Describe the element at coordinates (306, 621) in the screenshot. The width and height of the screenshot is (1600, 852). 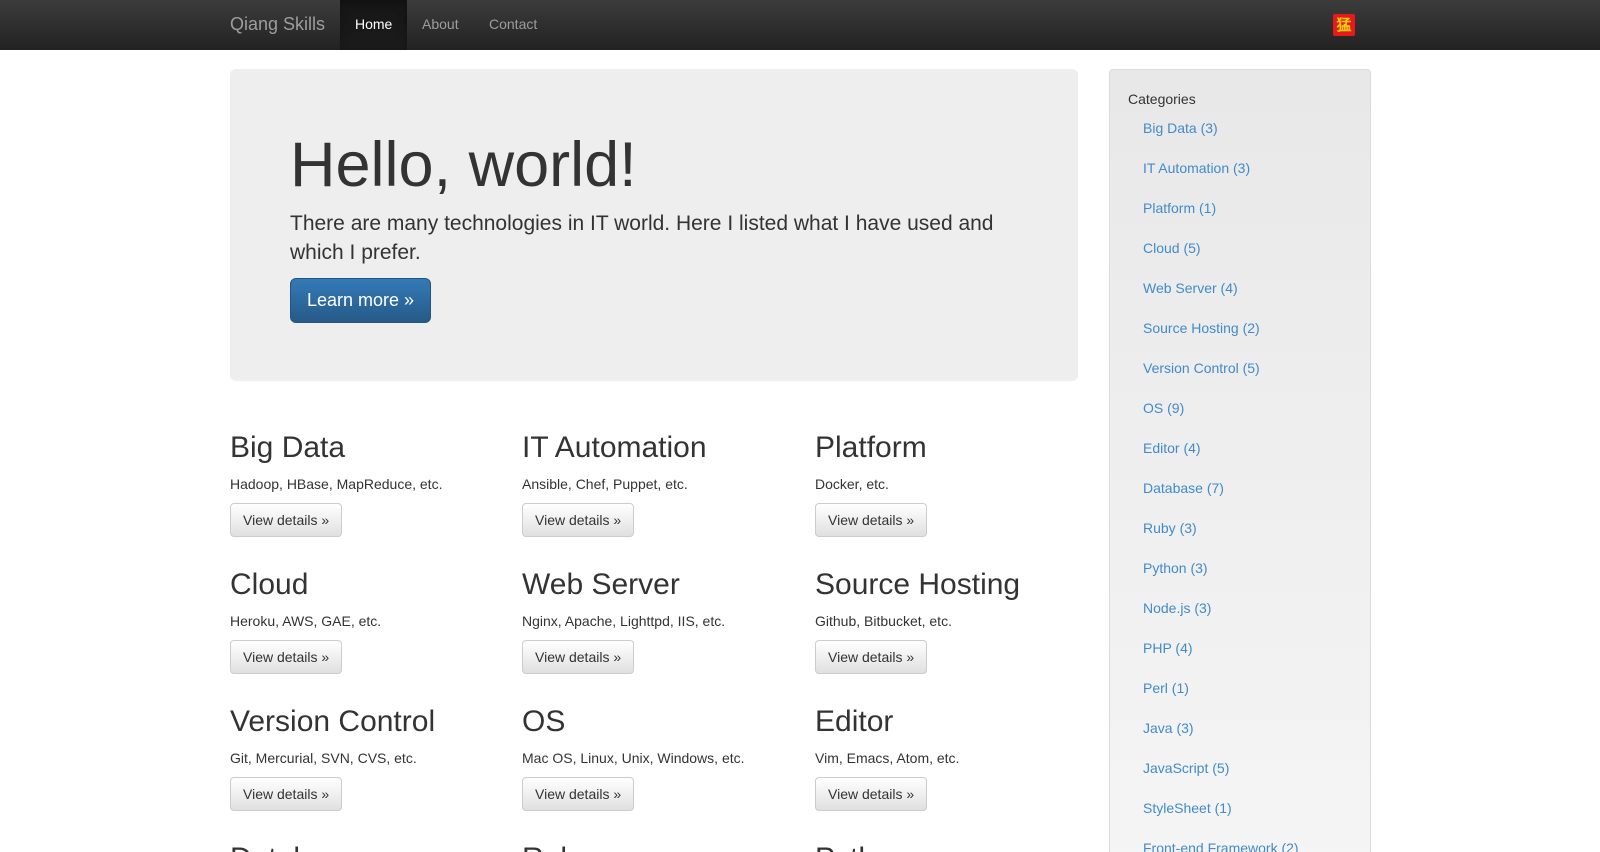
I see `card-desc: Heroku, AWS, GAE, etc.` at that location.